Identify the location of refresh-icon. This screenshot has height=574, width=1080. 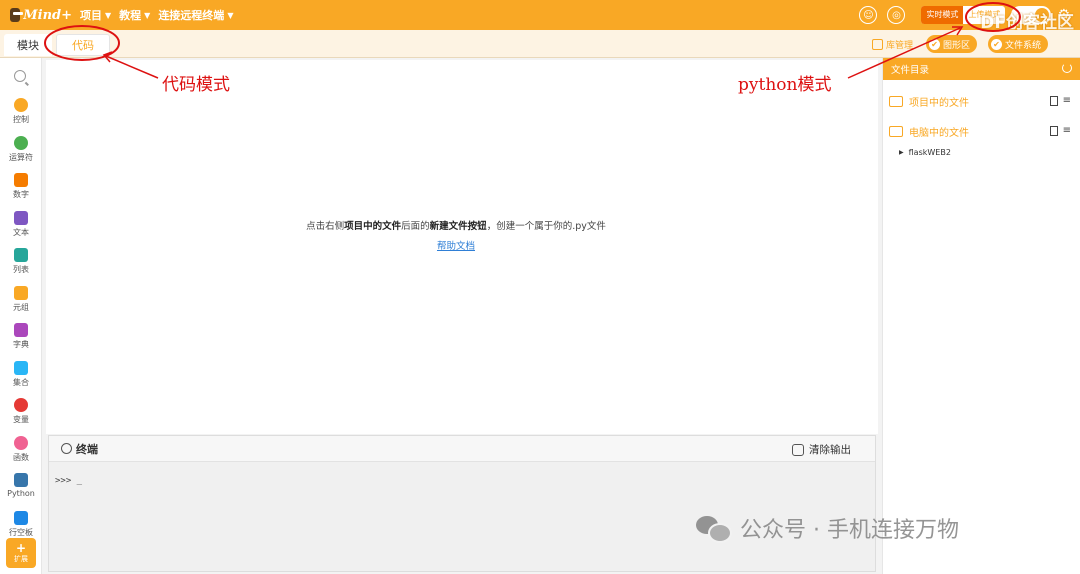
(1067, 68).